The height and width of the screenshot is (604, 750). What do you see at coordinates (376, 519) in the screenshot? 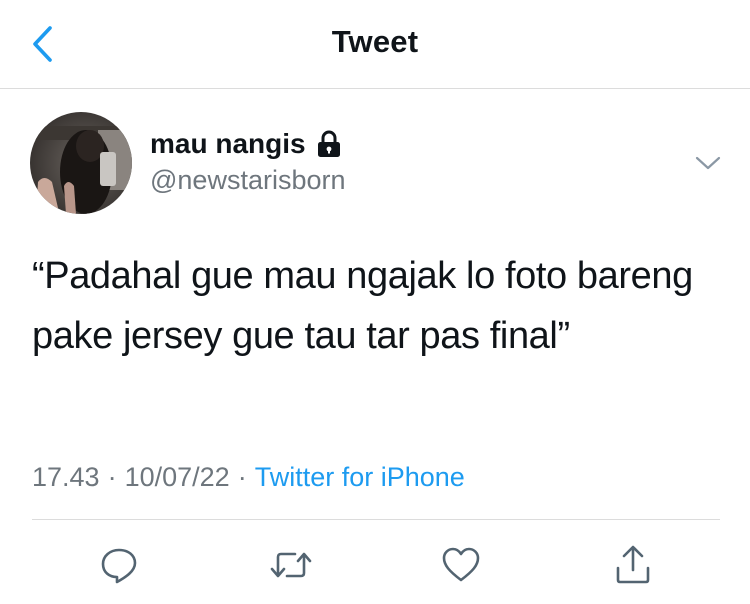
I see `divider` at bounding box center [376, 519].